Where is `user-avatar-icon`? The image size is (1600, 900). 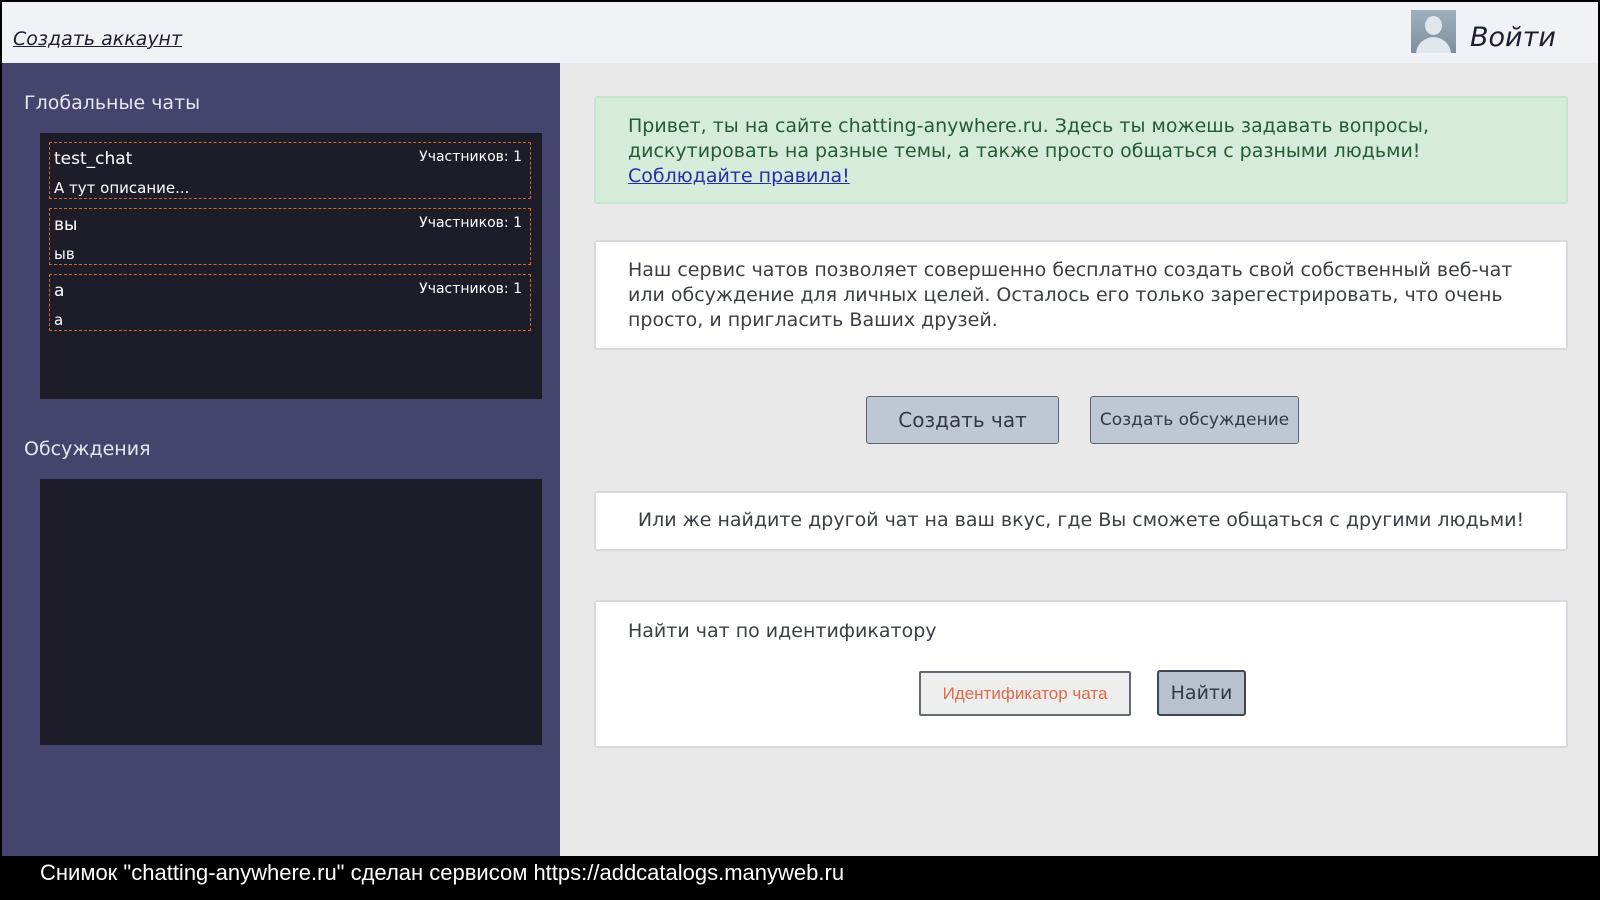 user-avatar-icon is located at coordinates (1433, 31).